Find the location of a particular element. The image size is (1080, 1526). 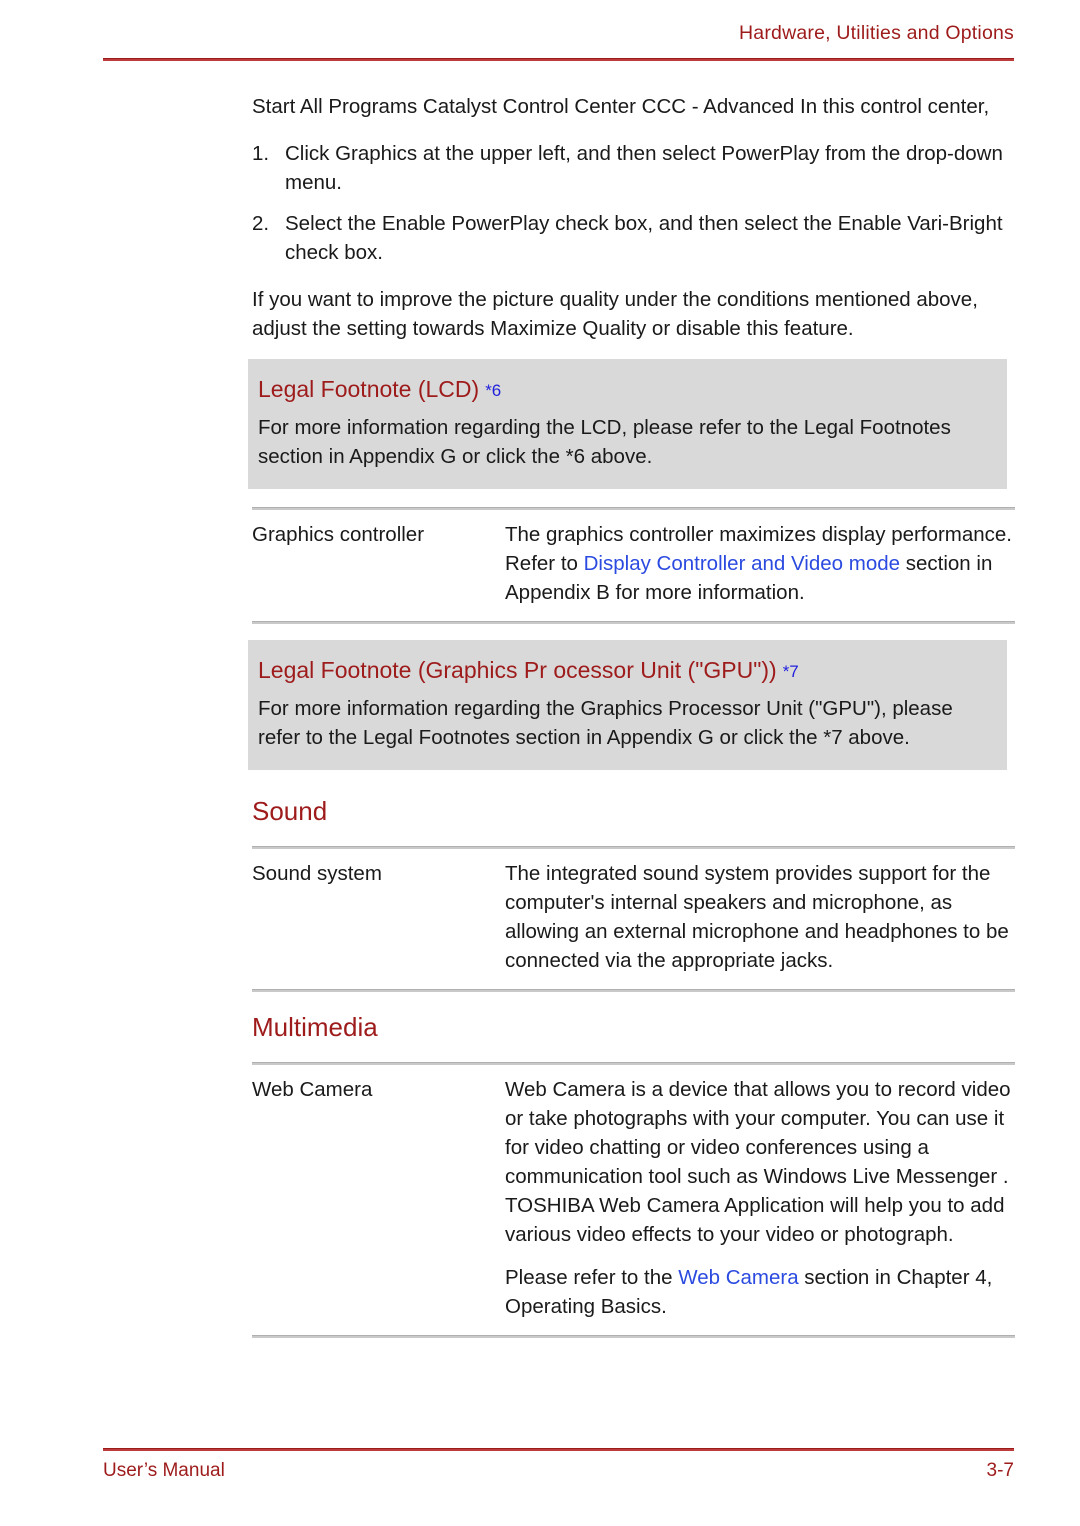

legal-footnote-lcd-title-text: Legal Footnote (LCD) is located at coordinates (369, 389).